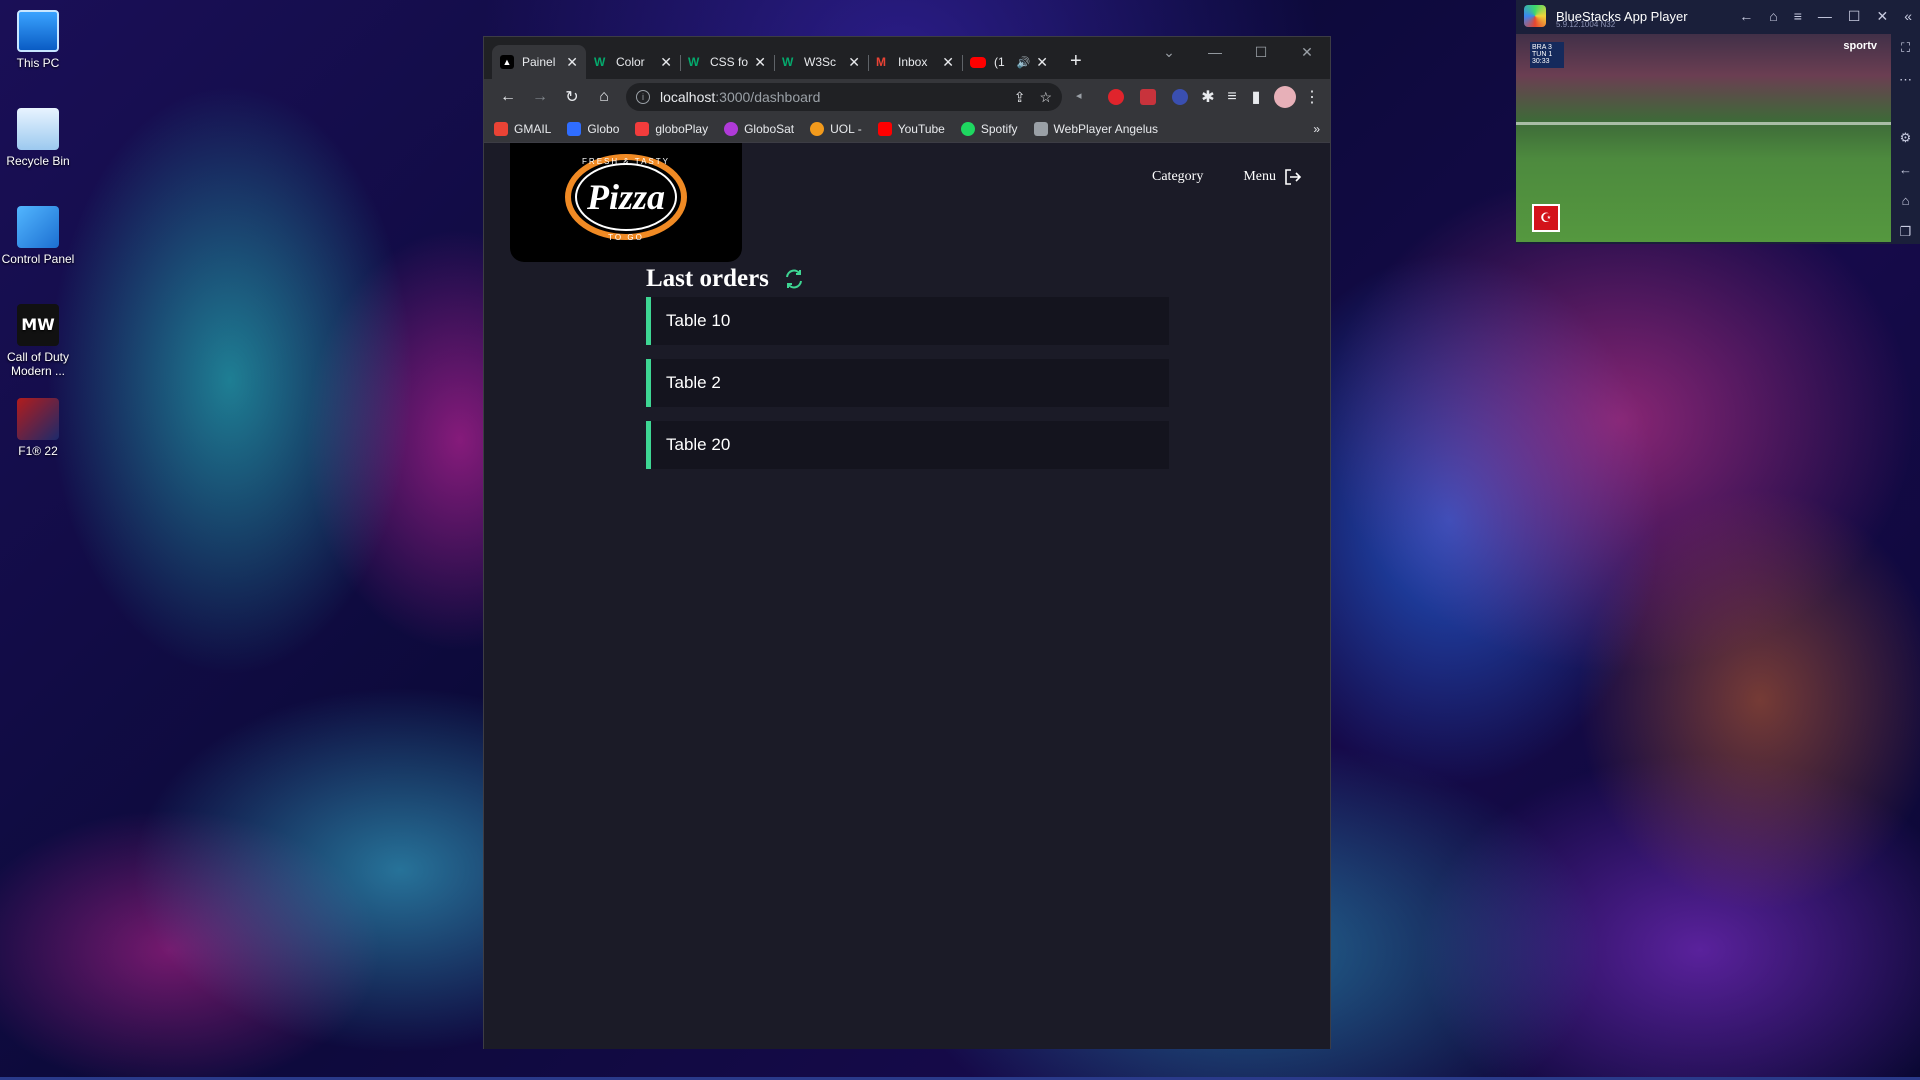 The height and width of the screenshot is (1080, 1920). What do you see at coordinates (1148, 97) in the screenshot?
I see `extension-screenshot-icon` at bounding box center [1148, 97].